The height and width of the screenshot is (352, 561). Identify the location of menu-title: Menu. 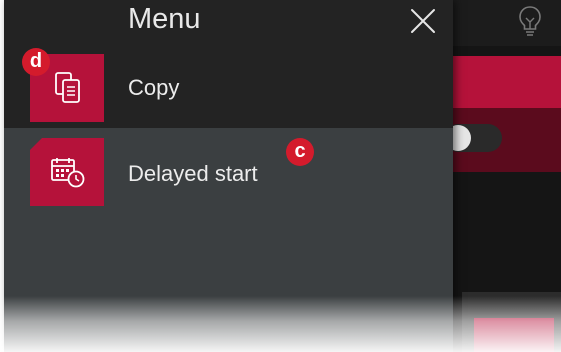
(164, 19).